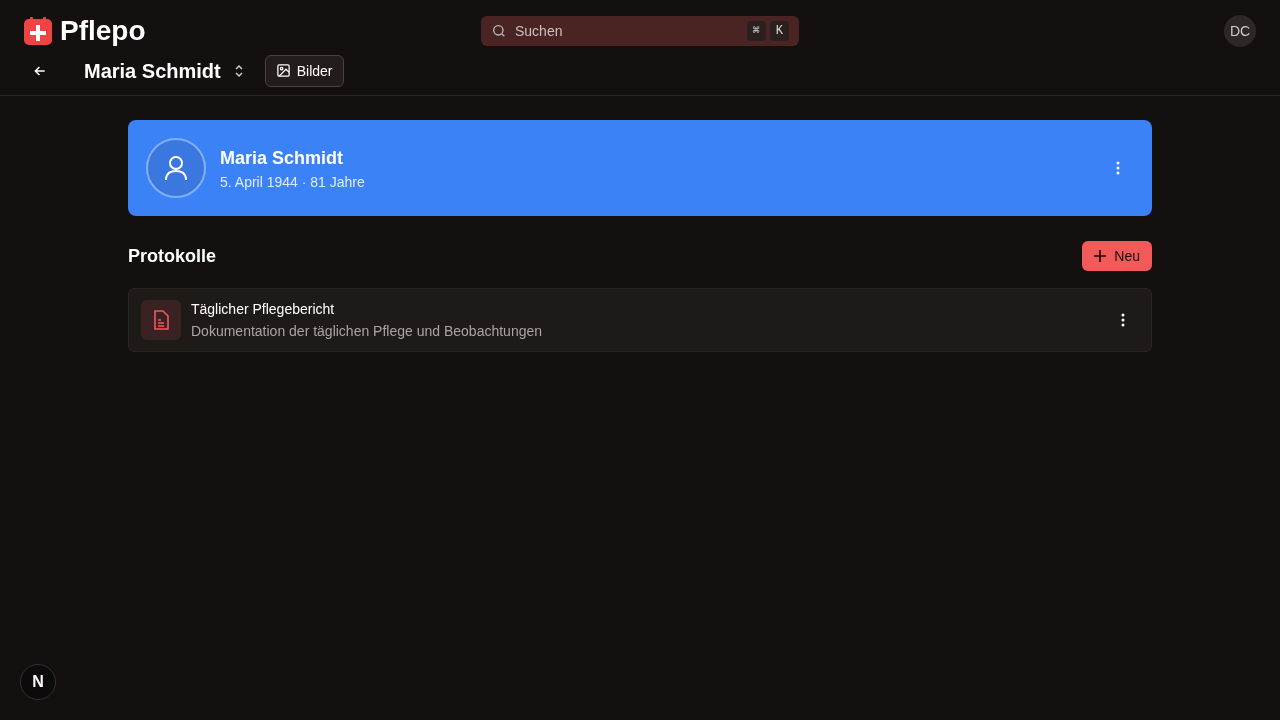  Describe the element at coordinates (1240, 31) in the screenshot. I see `user-avatar: DC` at that location.